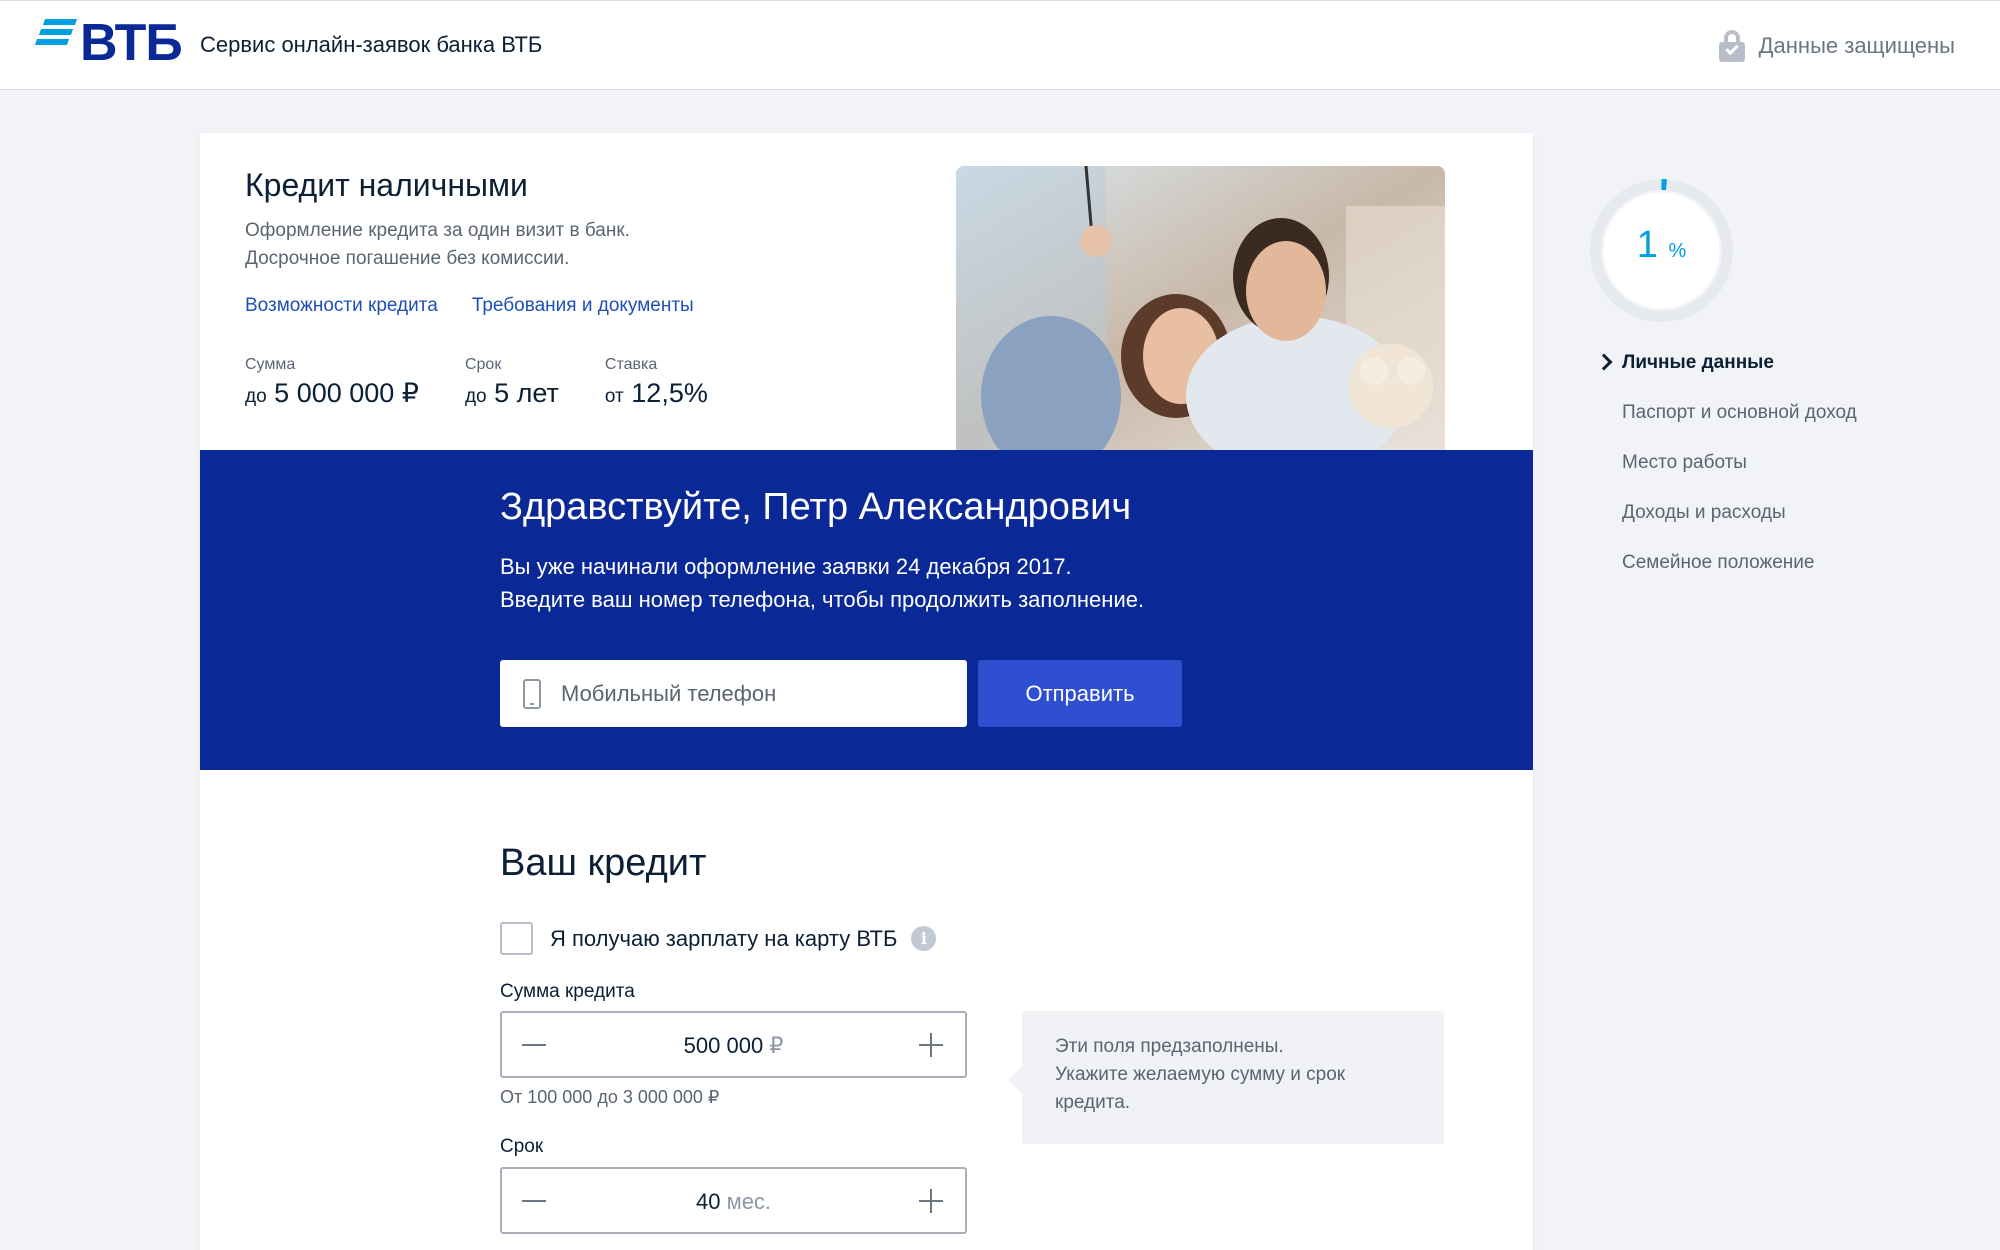 The width and height of the screenshot is (2000, 1250). I want to click on param-rate: Ставка от 12,5%, so click(656, 382).